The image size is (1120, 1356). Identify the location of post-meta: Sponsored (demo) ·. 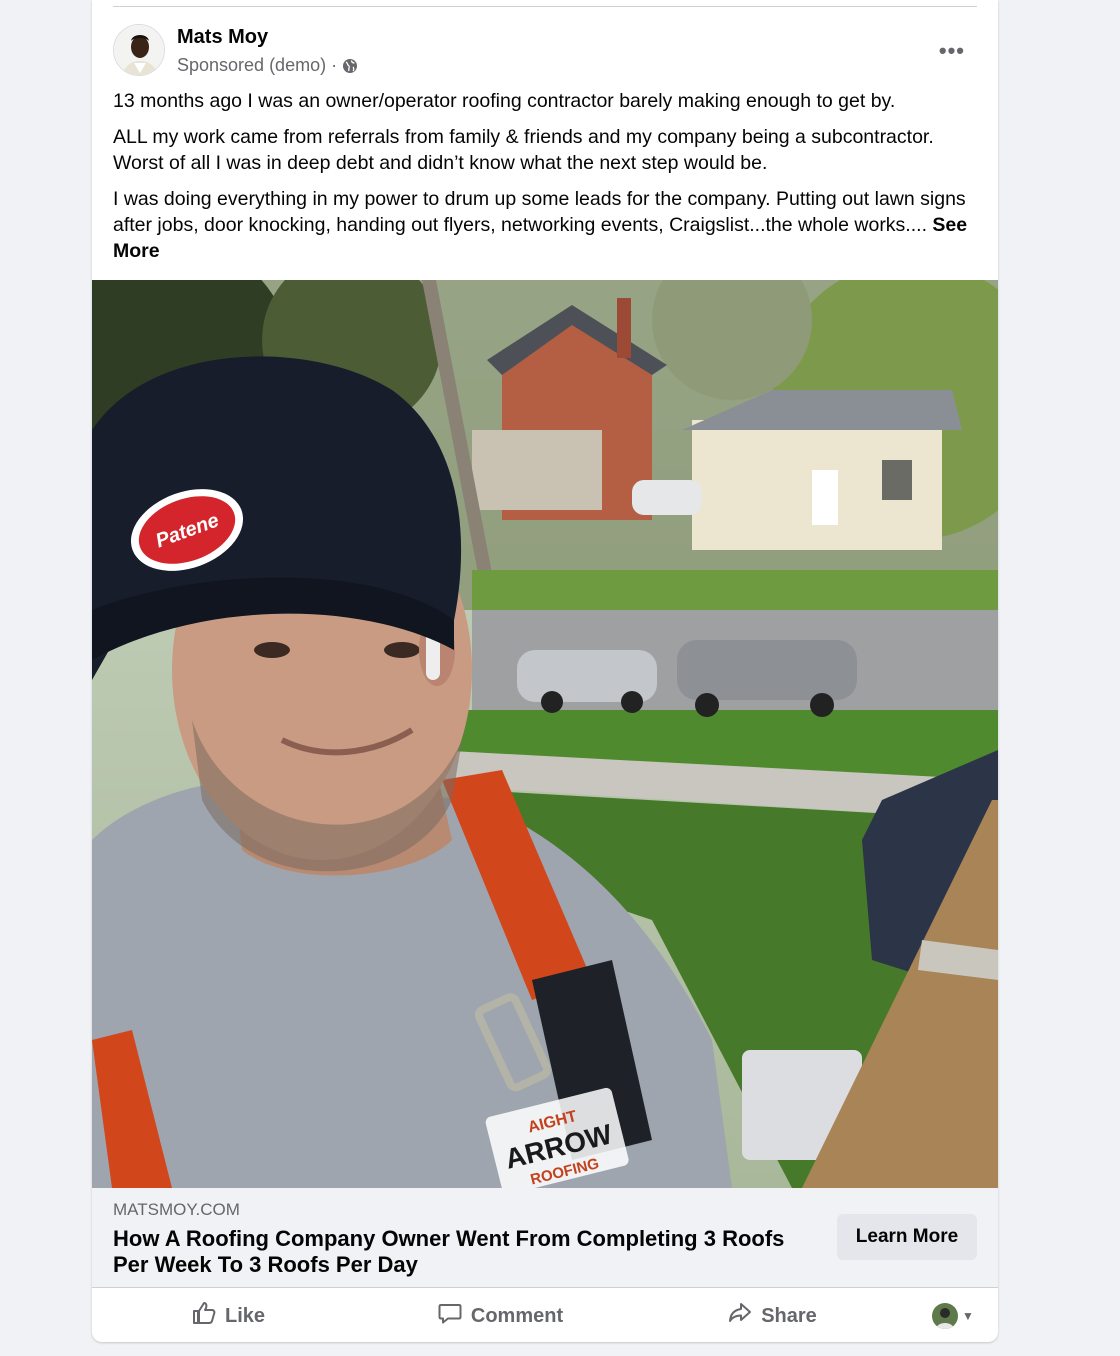
(267, 65).